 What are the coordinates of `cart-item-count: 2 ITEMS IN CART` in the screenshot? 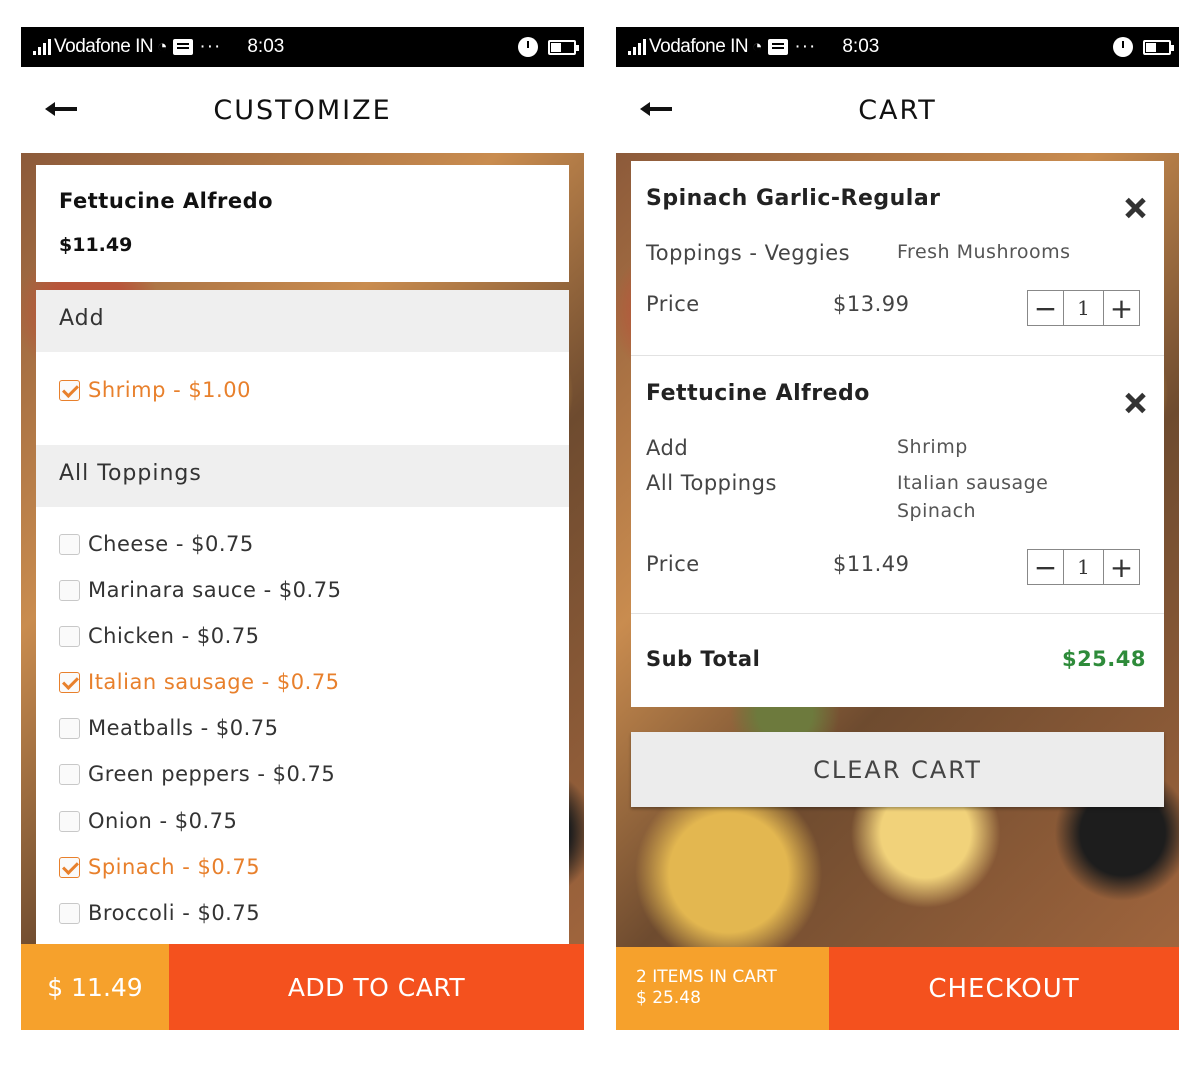 It's located at (706, 977).